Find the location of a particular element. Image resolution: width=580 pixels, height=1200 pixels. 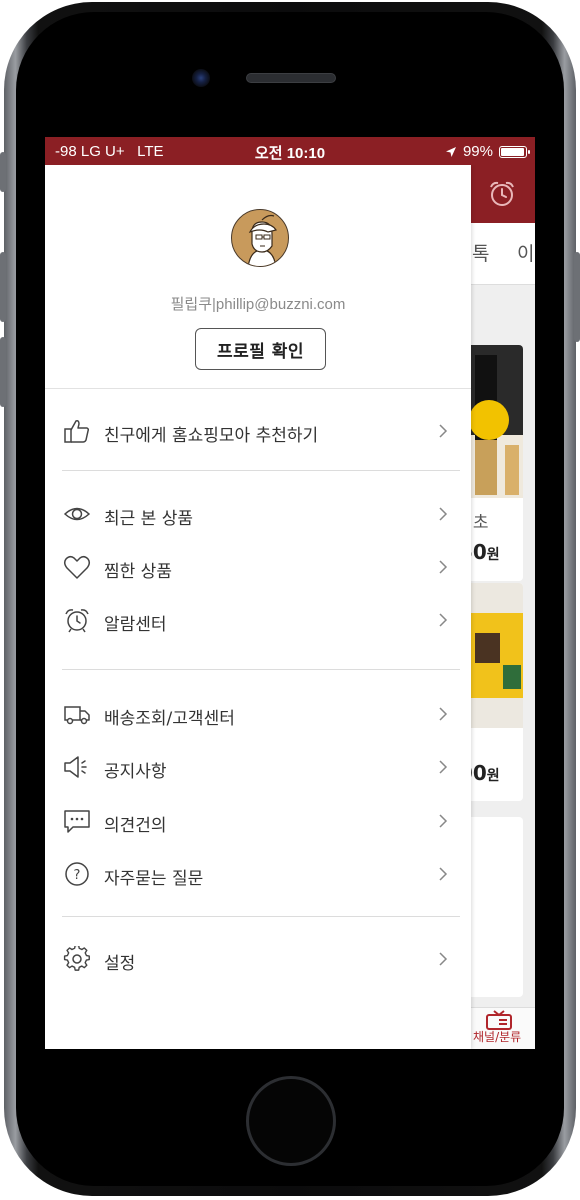

menu-item-recently-viewed: 최근 본 상품 is located at coordinates (258, 514).